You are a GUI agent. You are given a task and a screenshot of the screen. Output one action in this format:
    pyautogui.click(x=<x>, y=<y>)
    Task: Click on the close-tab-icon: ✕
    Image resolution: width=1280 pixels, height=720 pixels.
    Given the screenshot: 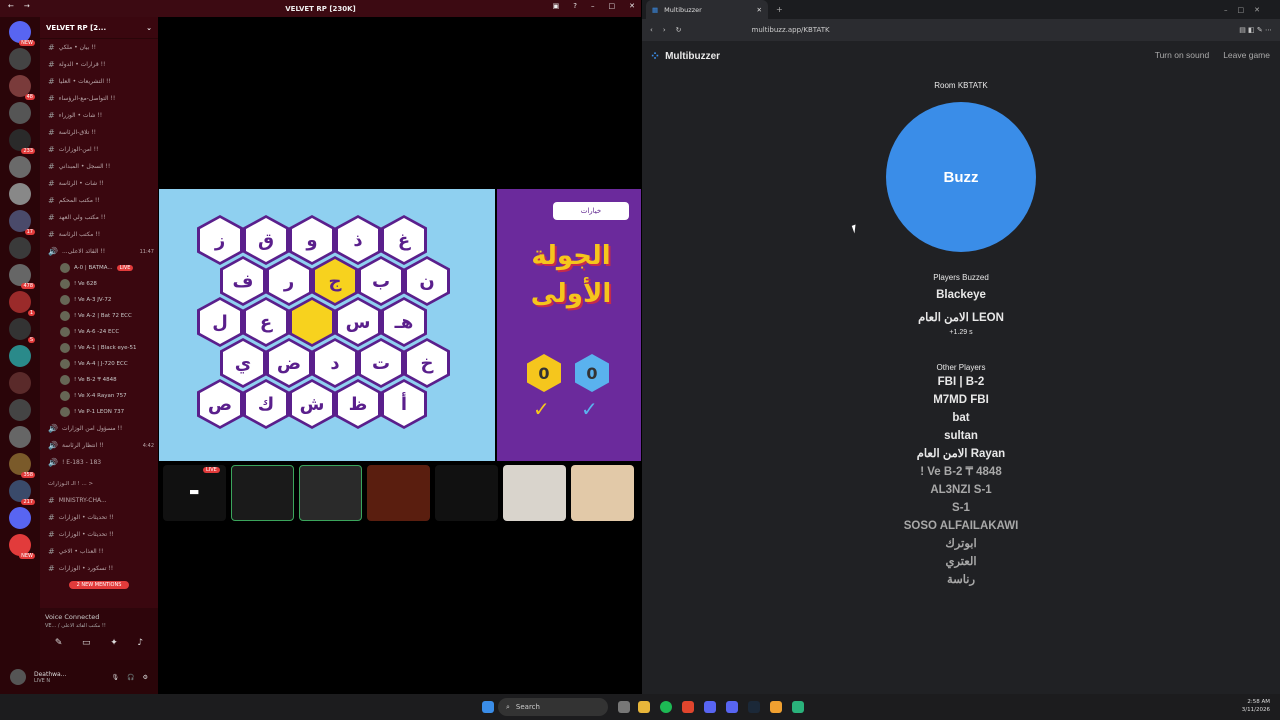 What is the action you would take?
    pyautogui.click(x=759, y=10)
    